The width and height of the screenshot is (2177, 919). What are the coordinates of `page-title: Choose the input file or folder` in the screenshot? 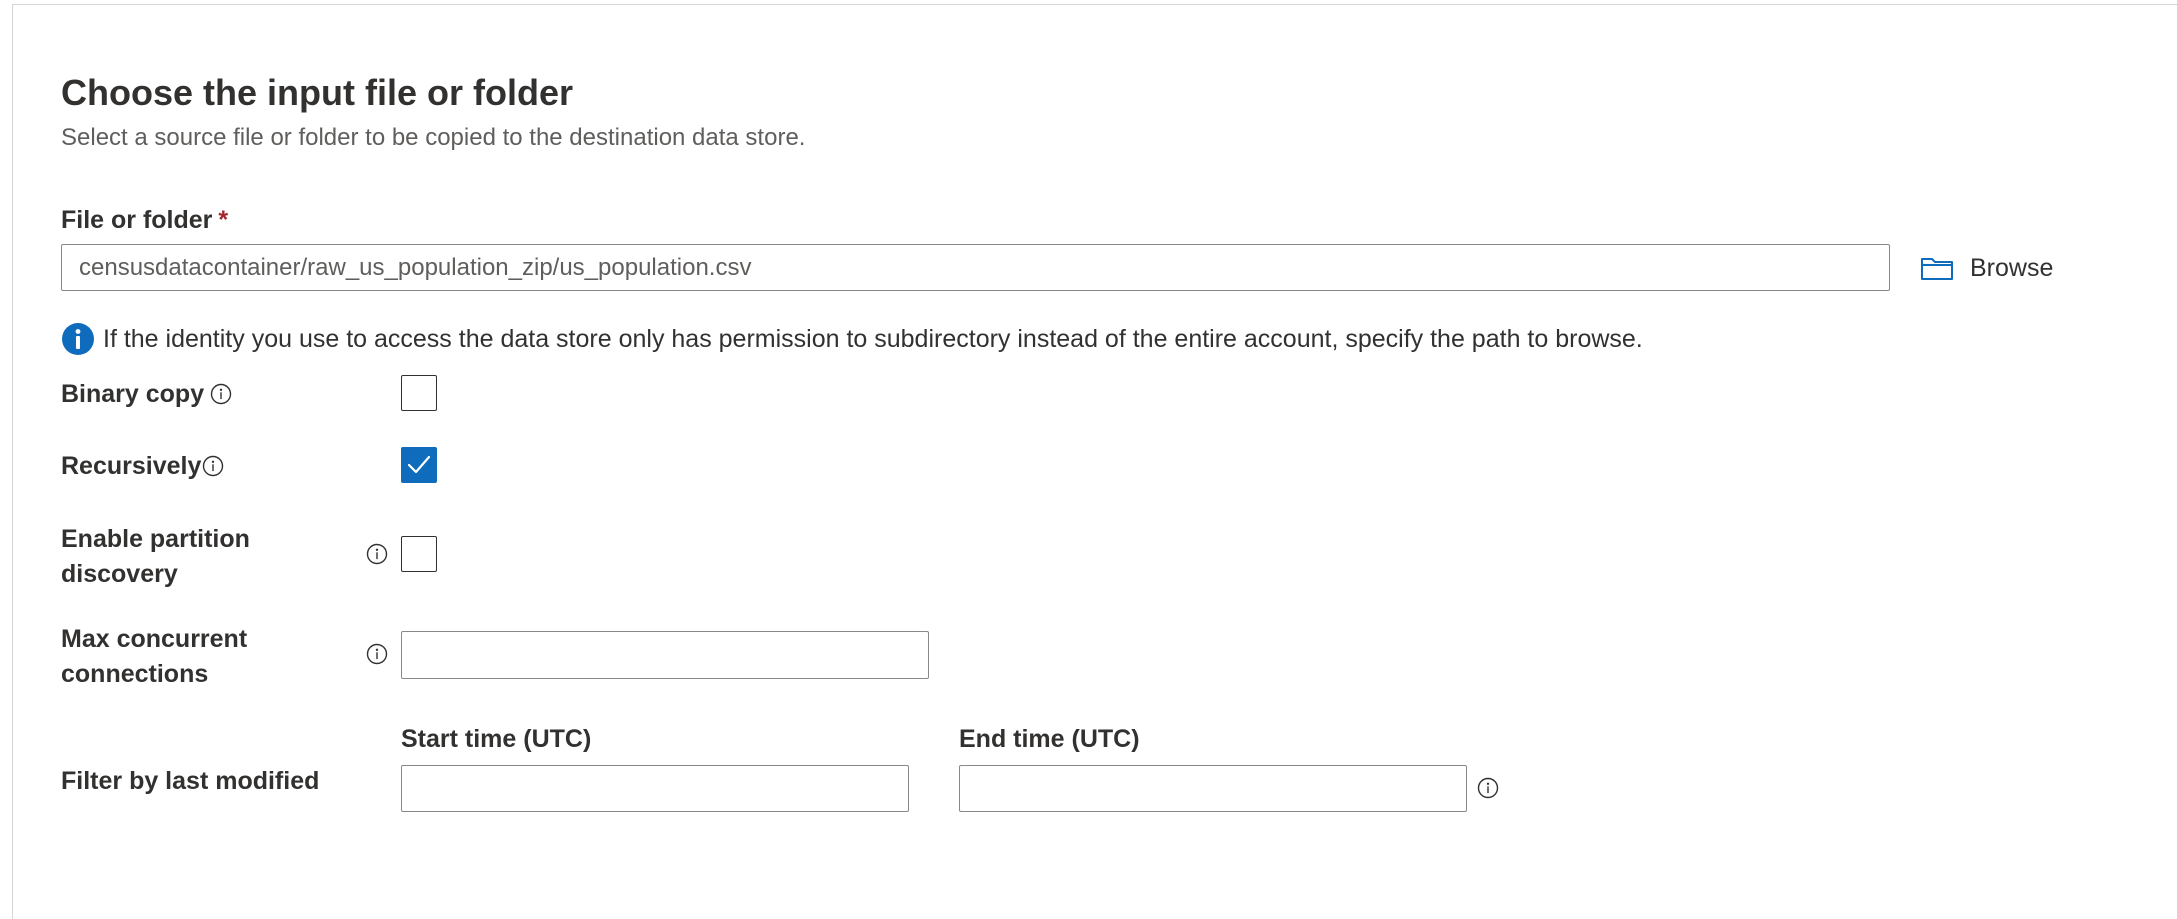 It's located at (317, 92).